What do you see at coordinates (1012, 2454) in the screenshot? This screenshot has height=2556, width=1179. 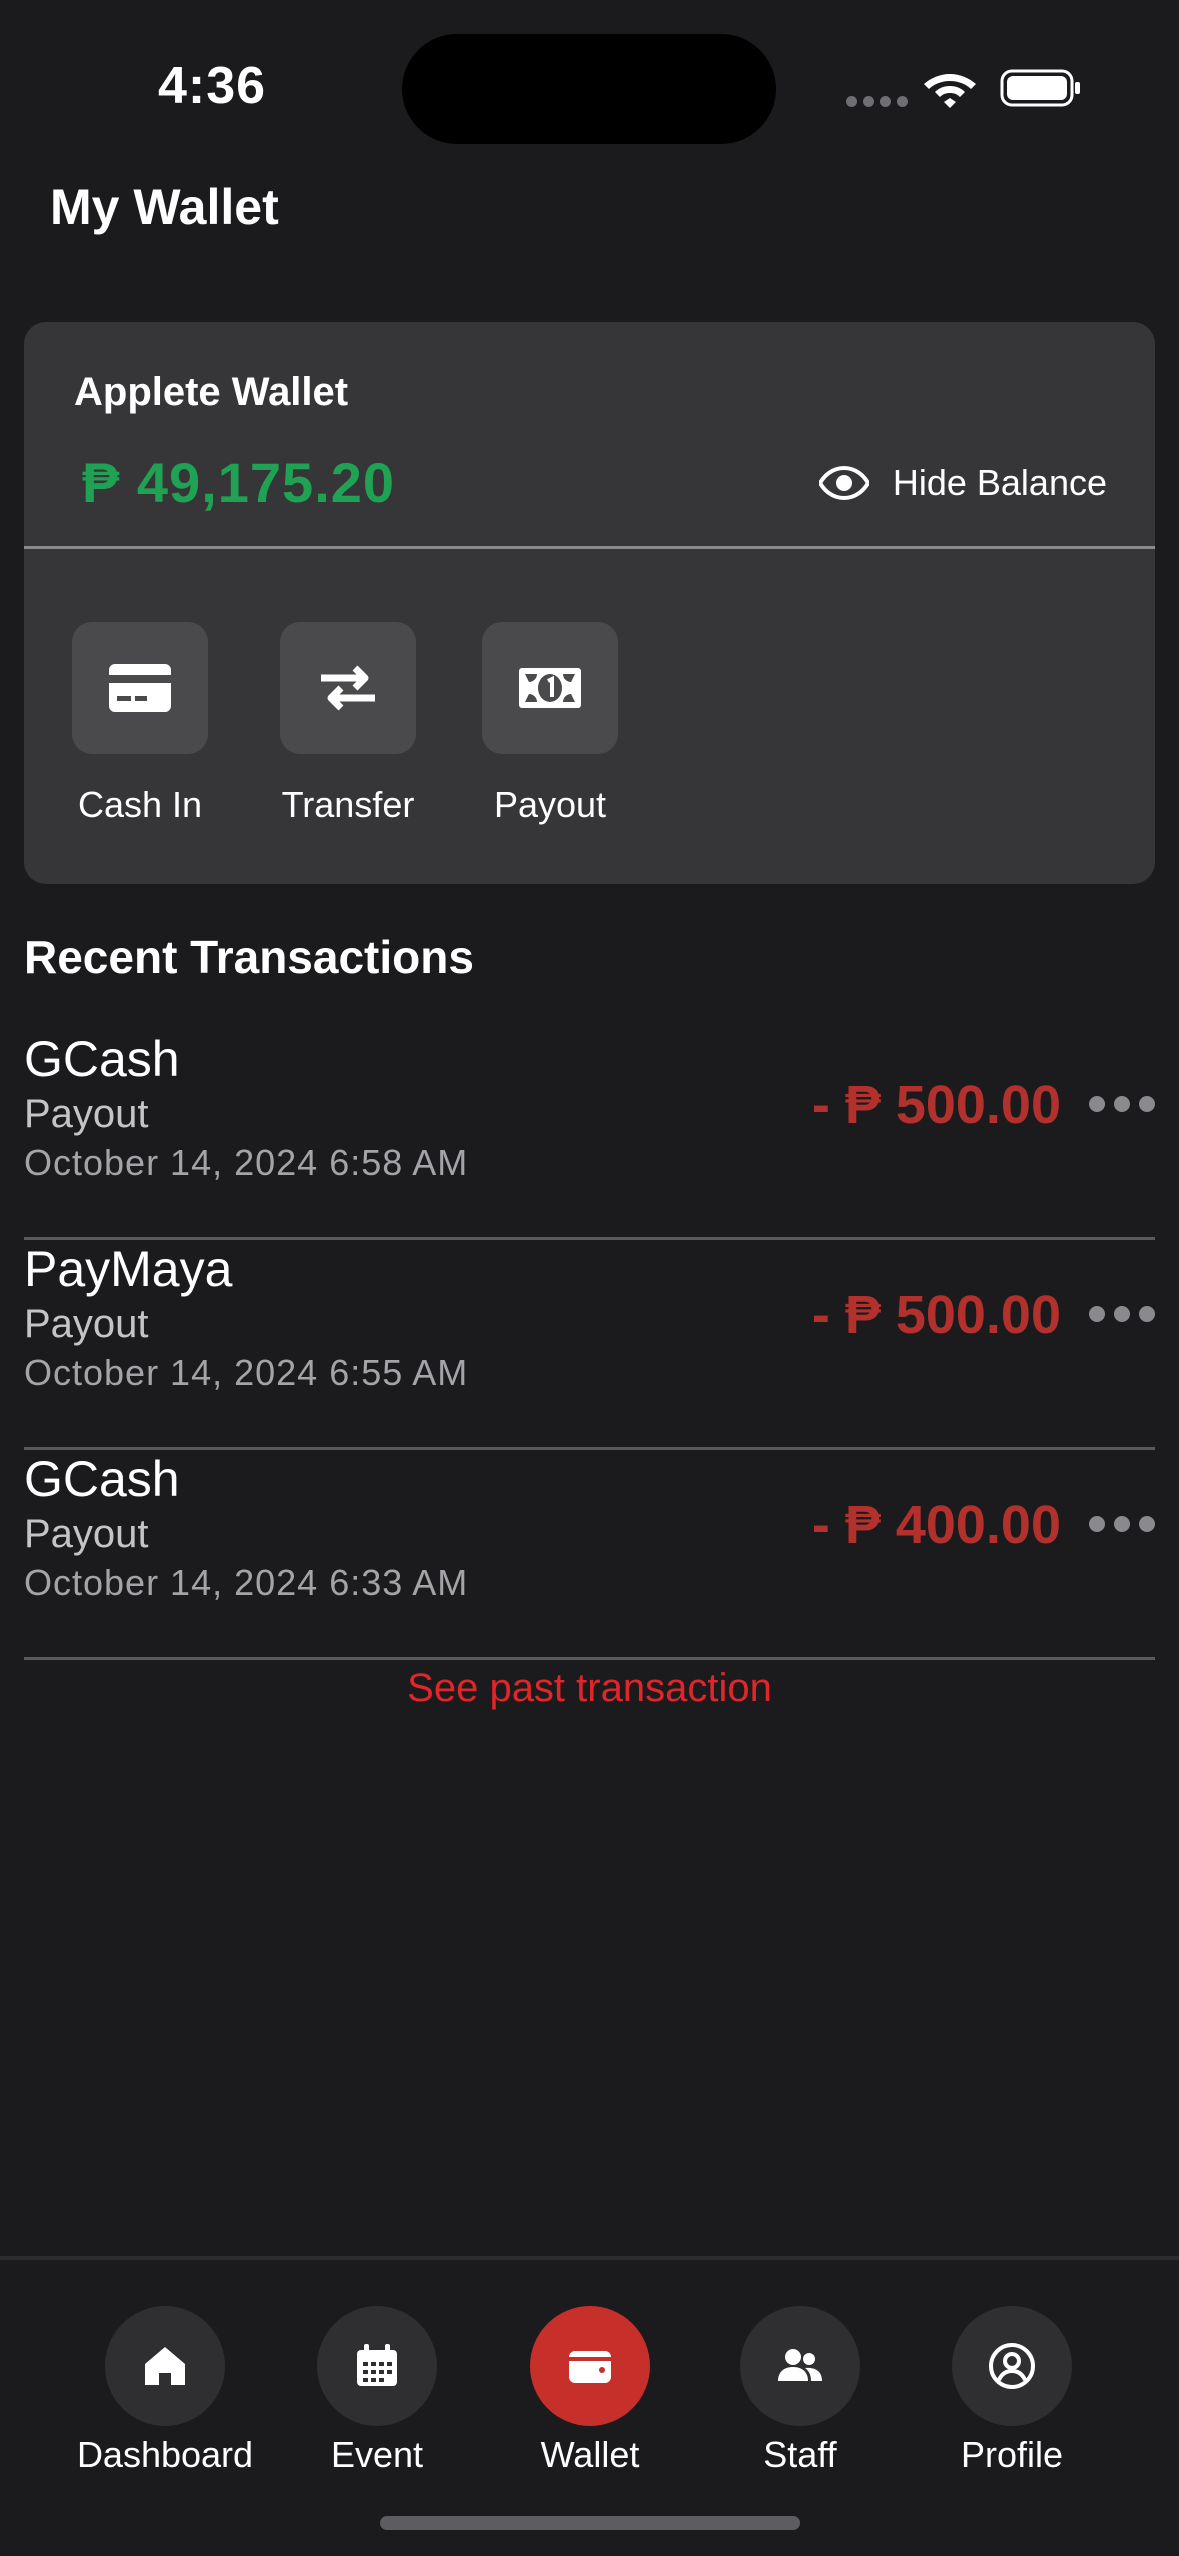 I see `tab-label: Profile` at bounding box center [1012, 2454].